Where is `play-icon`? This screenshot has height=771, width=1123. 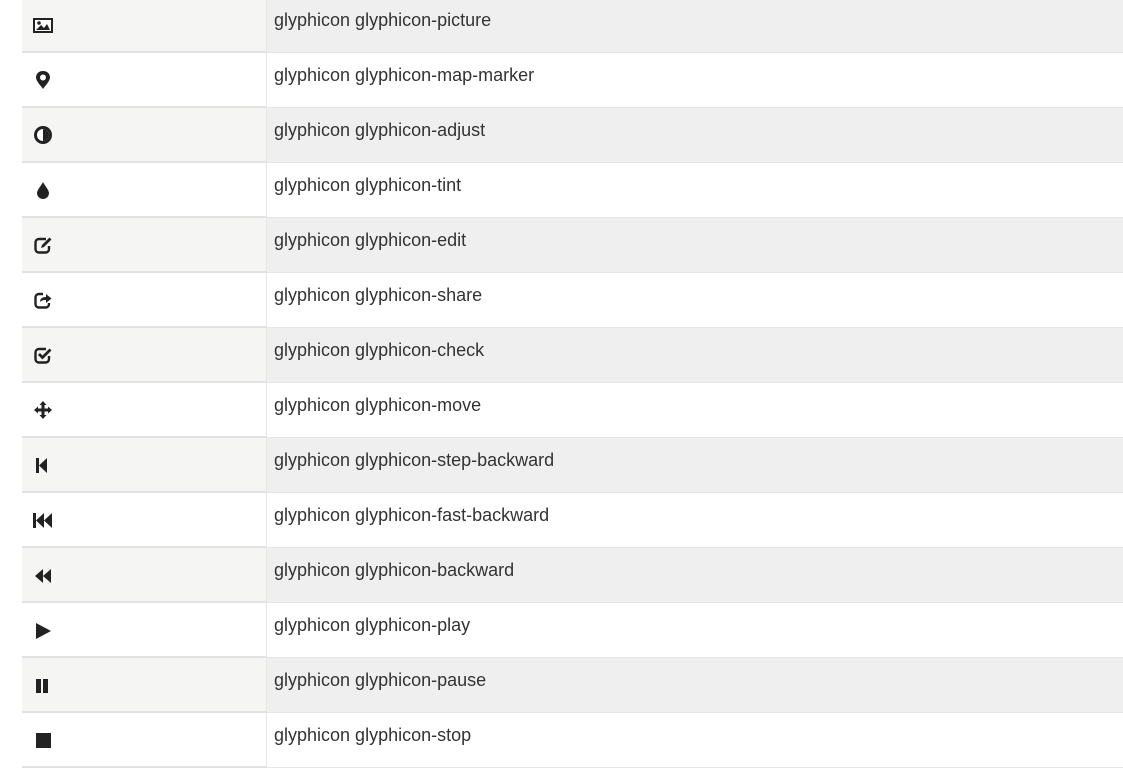 play-icon is located at coordinates (43, 630).